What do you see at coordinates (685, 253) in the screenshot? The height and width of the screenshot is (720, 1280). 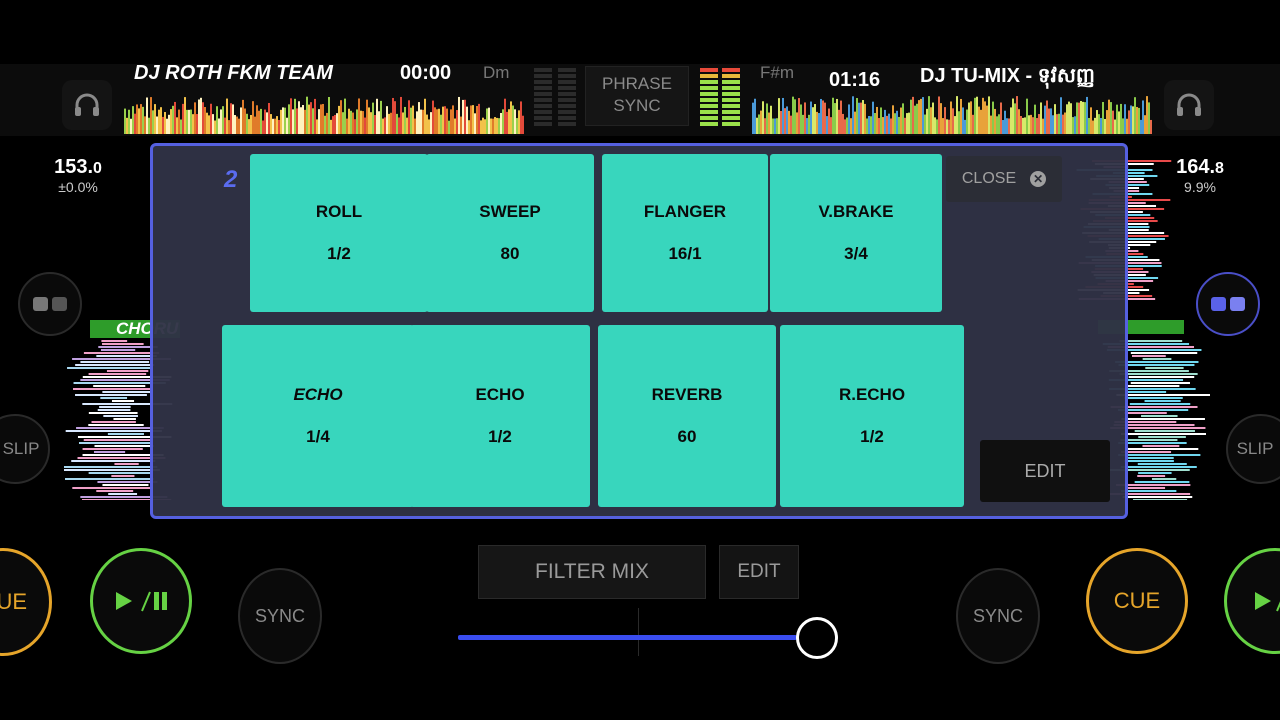 I see `fx-pad-value: 16/1` at bounding box center [685, 253].